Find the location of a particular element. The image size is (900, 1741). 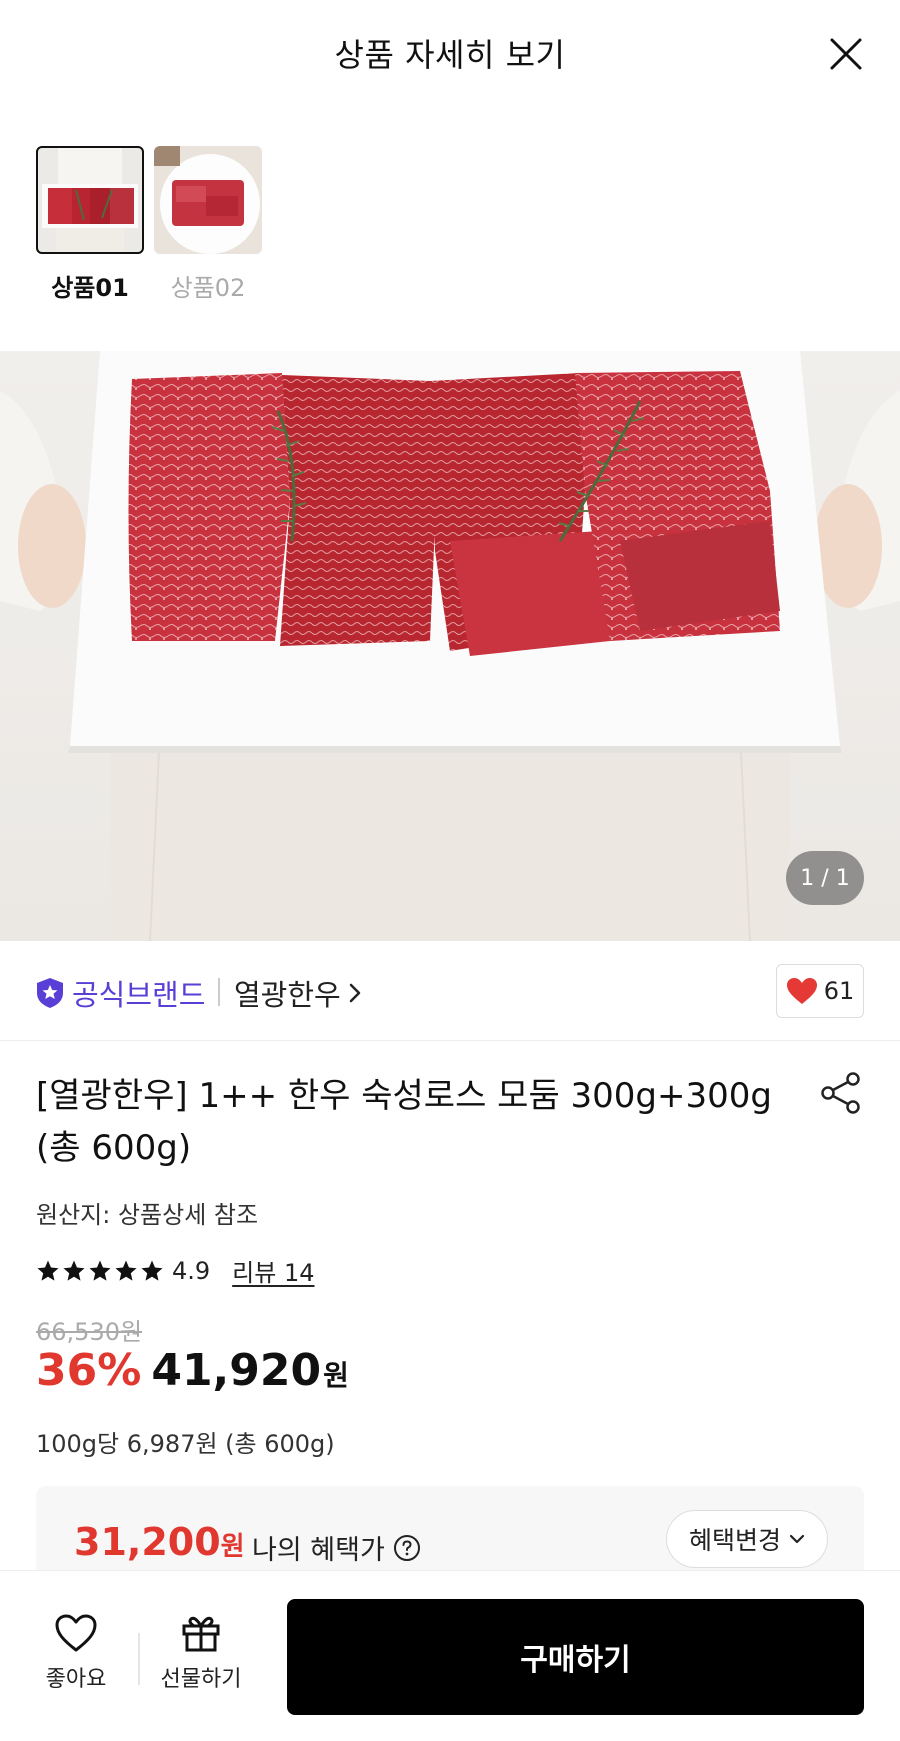

shield-star-icon is located at coordinates (50, 993).